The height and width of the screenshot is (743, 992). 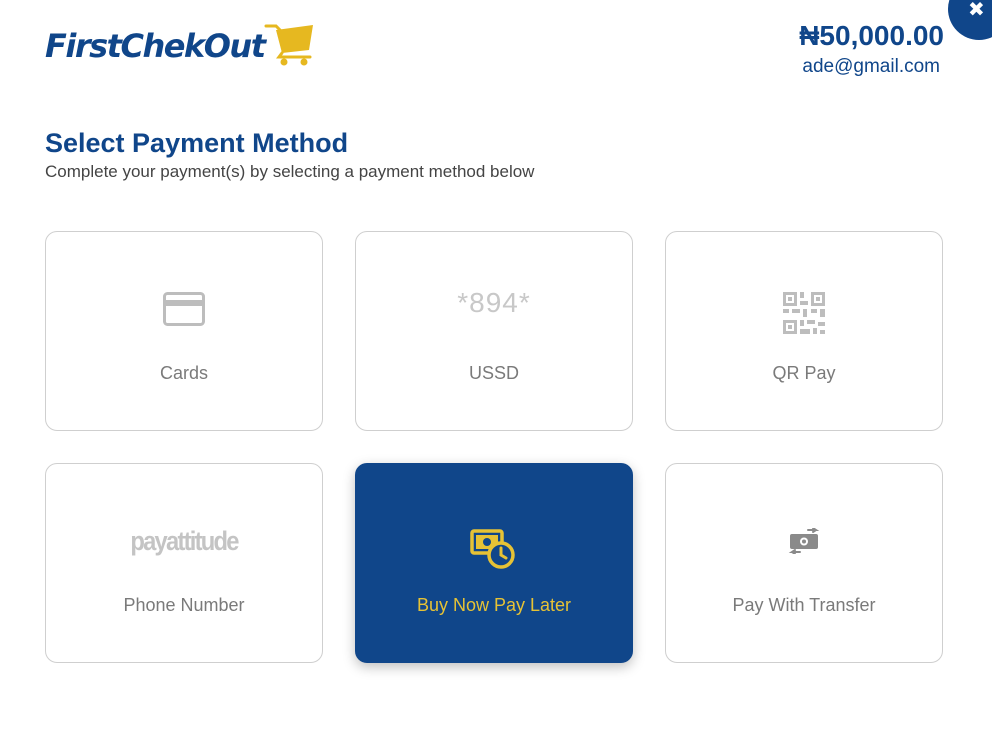 What do you see at coordinates (492, 549) in the screenshot?
I see `cash-clock-icon` at bounding box center [492, 549].